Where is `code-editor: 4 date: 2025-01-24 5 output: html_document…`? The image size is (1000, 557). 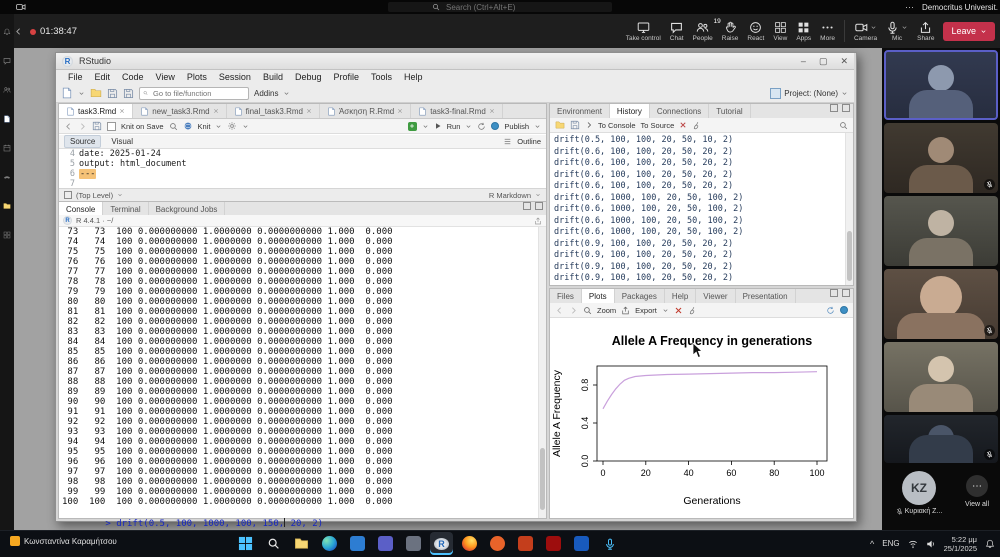 code-editor: 4 date: 2025-01-24 5 output: html_document… is located at coordinates (302, 168).